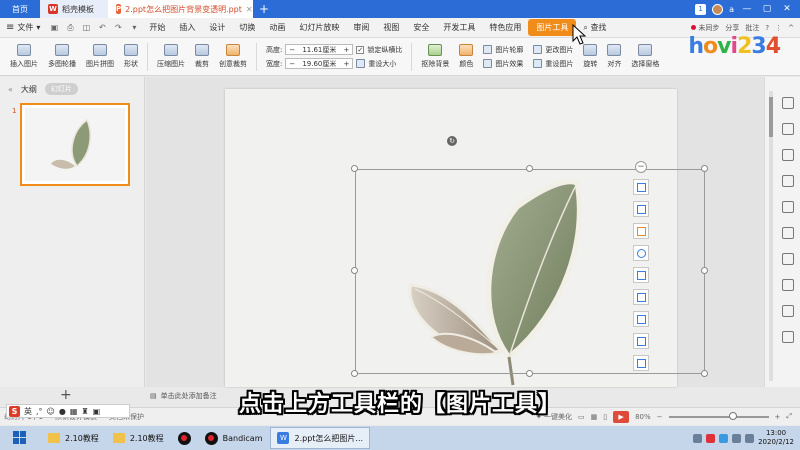 The image size is (800, 450). What do you see at coordinates (791, 28) in the screenshot?
I see `collapse-ribbon-icon: ^` at bounding box center [791, 28].